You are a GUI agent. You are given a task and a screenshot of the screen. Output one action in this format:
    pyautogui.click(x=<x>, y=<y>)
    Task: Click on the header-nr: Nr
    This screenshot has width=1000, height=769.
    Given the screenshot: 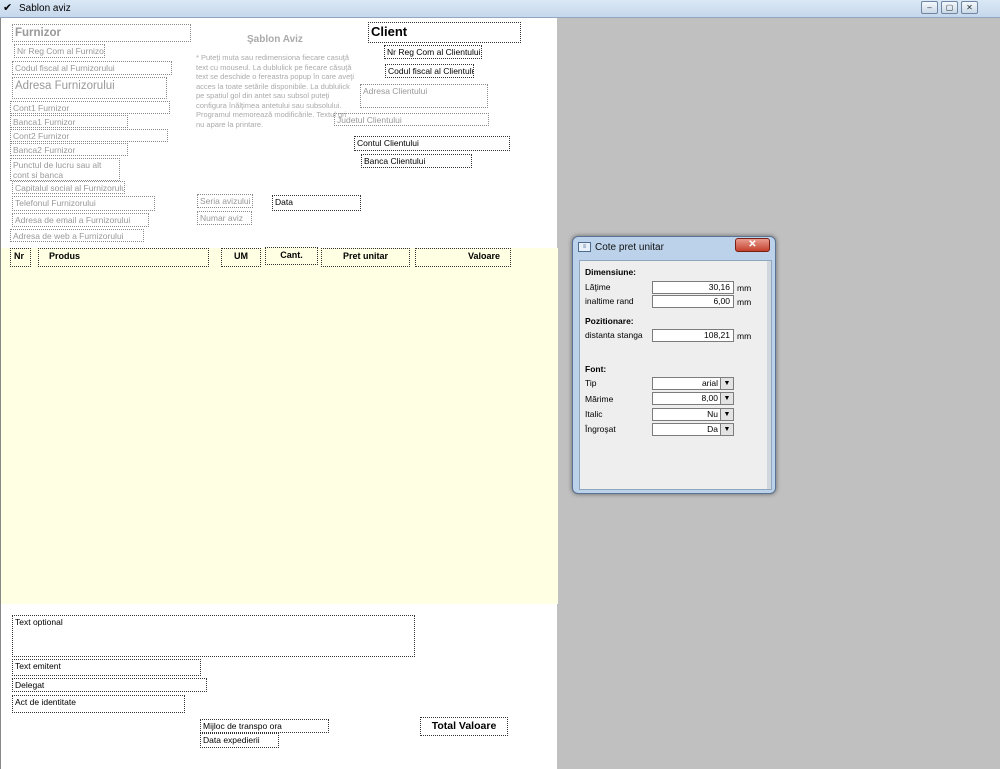 What is the action you would take?
    pyautogui.click(x=20, y=257)
    